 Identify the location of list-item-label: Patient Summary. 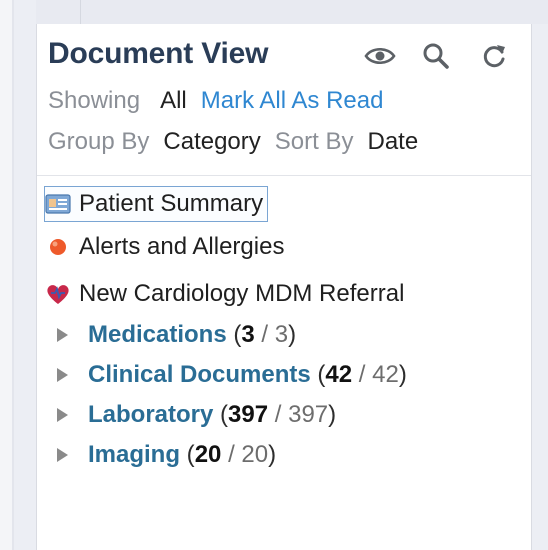
(171, 203).